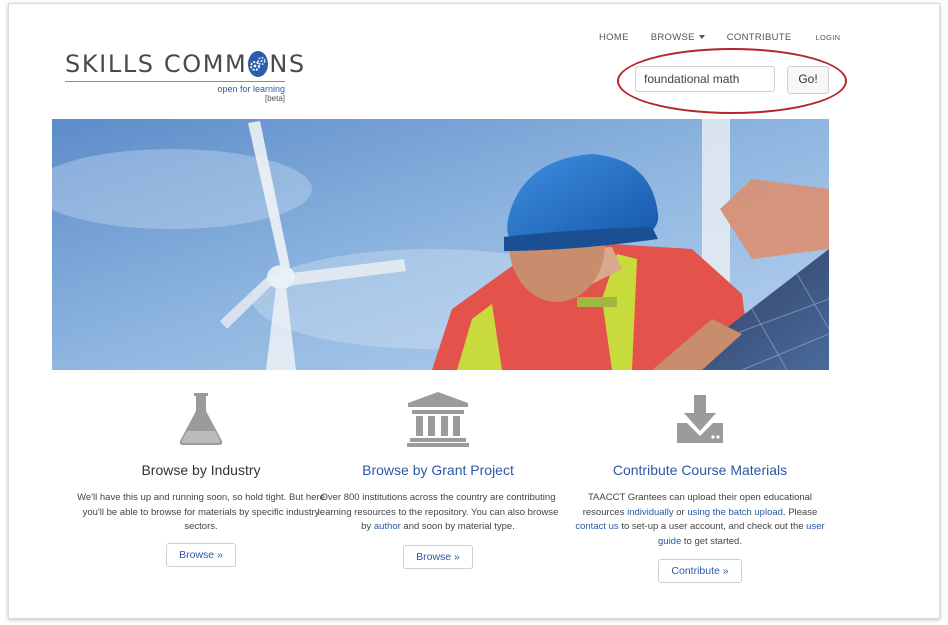 The image size is (948, 625). I want to click on search-input, so click(705, 79).